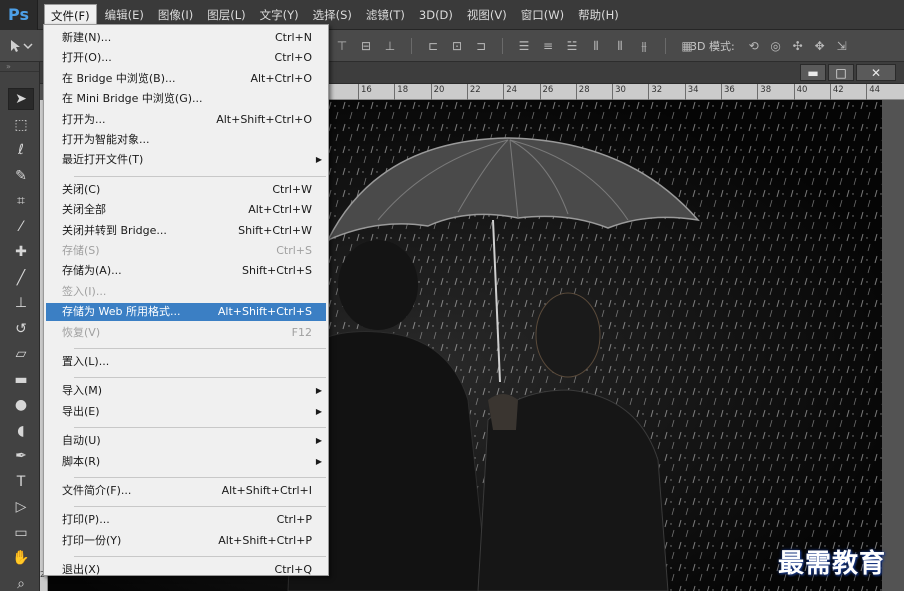 The image size is (904, 591). I want to click on file-menu-item: 存储为(A)... Shift+Ctrl+S, so click(186, 271).